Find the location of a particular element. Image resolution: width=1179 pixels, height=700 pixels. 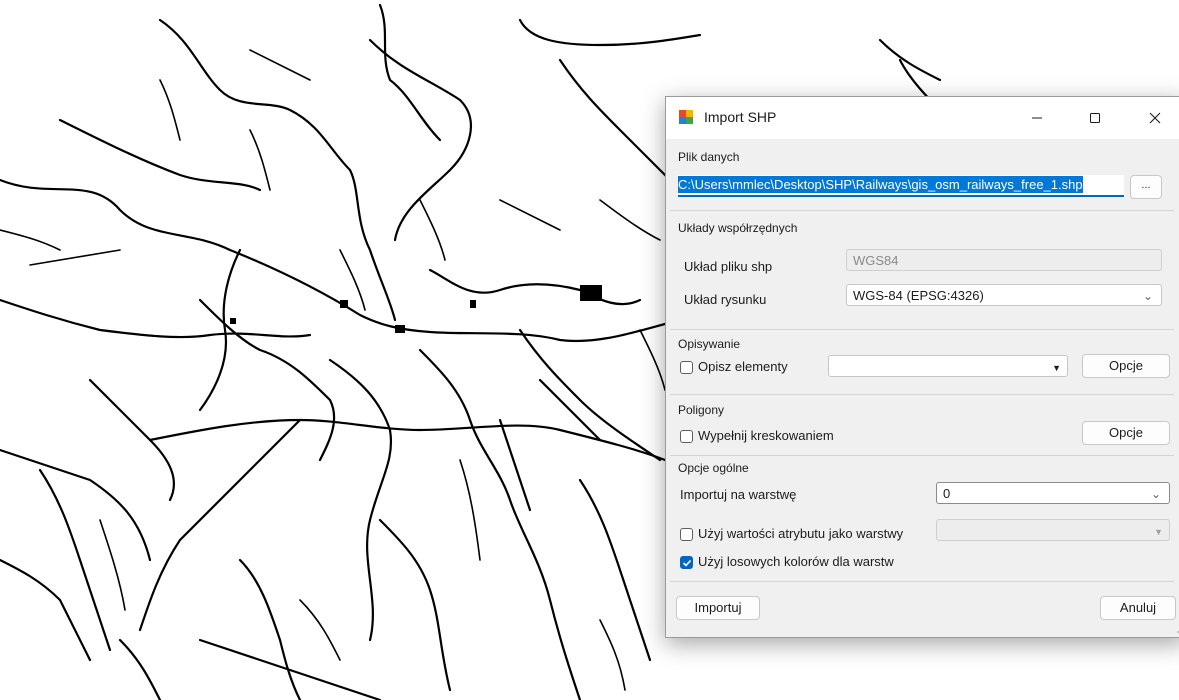

window-title: Import SHP is located at coordinates (740, 117).